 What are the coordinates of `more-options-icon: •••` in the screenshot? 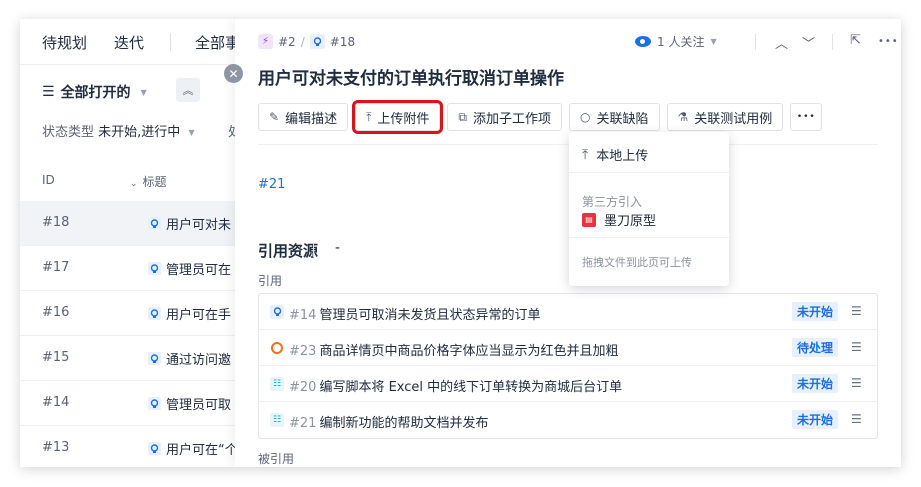 It's located at (888, 41).